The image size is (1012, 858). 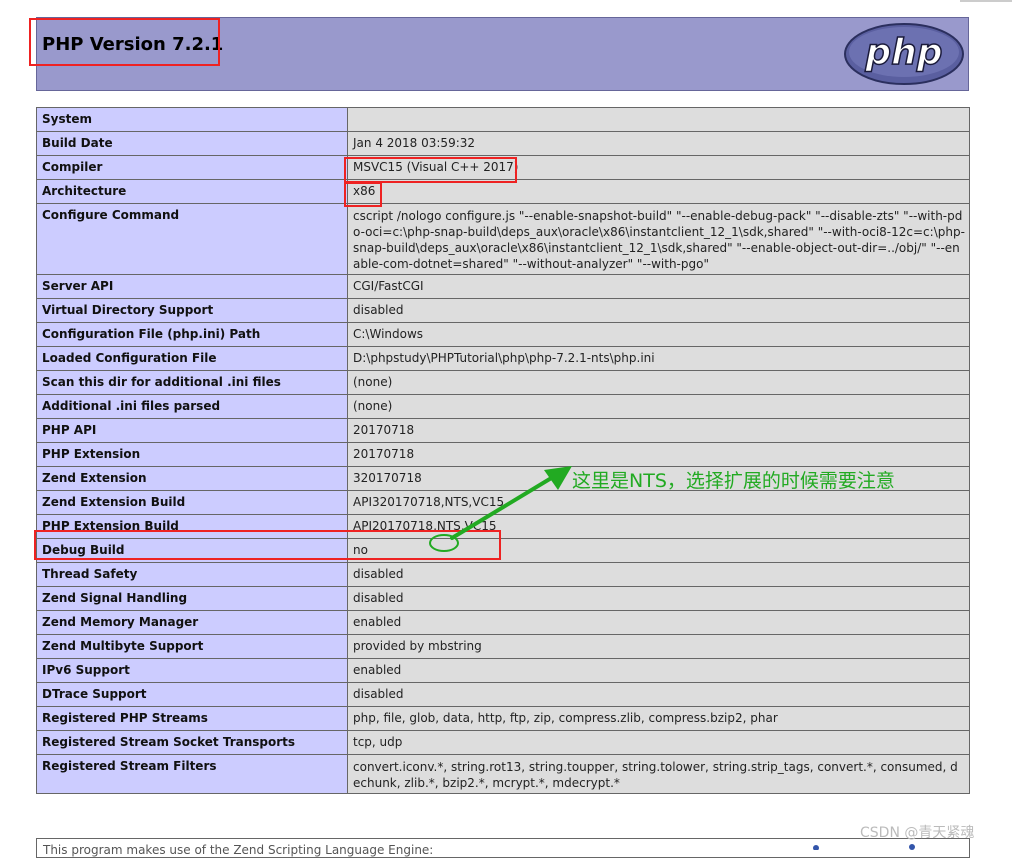 I want to click on info-row: Architecture x86, so click(x=503, y=191).